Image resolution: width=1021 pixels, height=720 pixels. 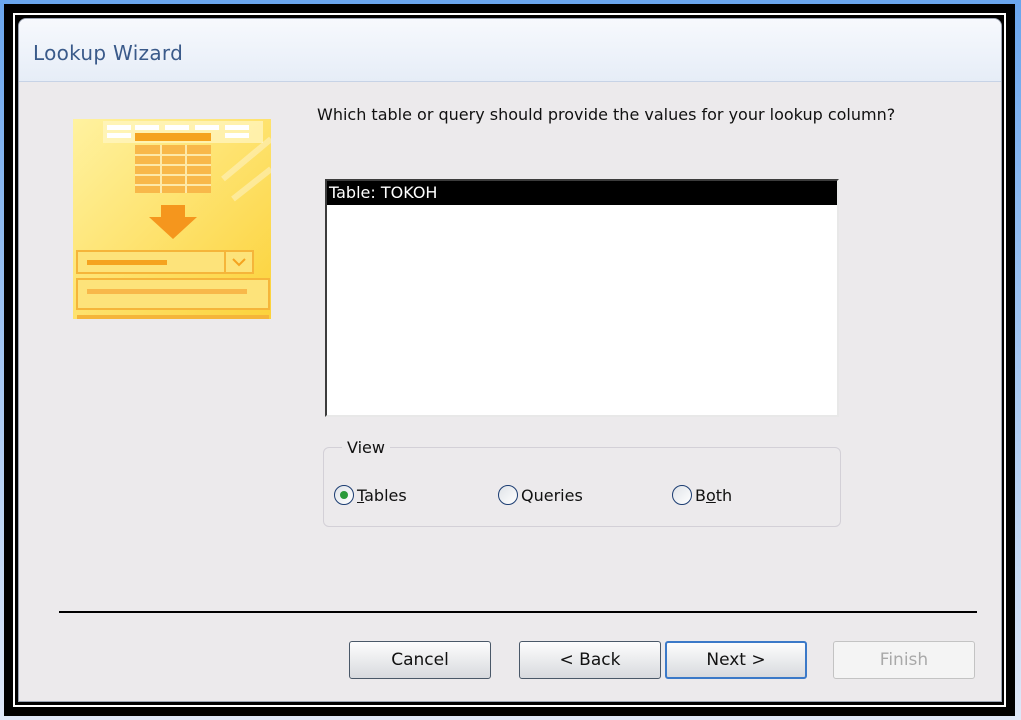 I want to click on radio-tables-rest: ables, so click(x=385, y=495).